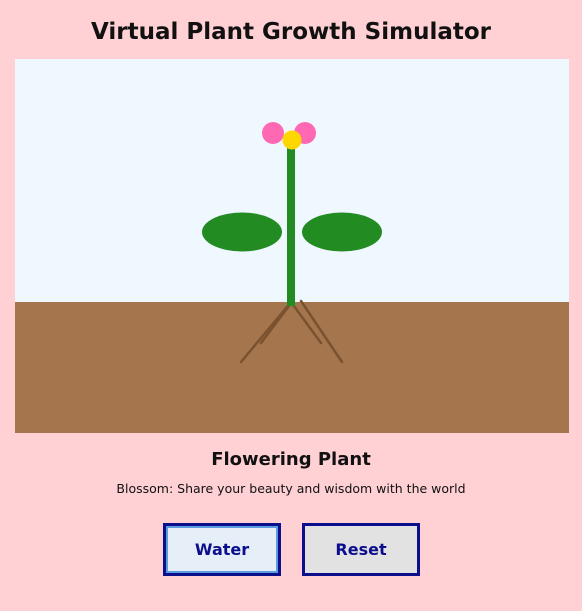 Image resolution: width=582 pixels, height=611 pixels. Describe the element at coordinates (292, 140) in the screenshot. I see `flower-center` at that location.